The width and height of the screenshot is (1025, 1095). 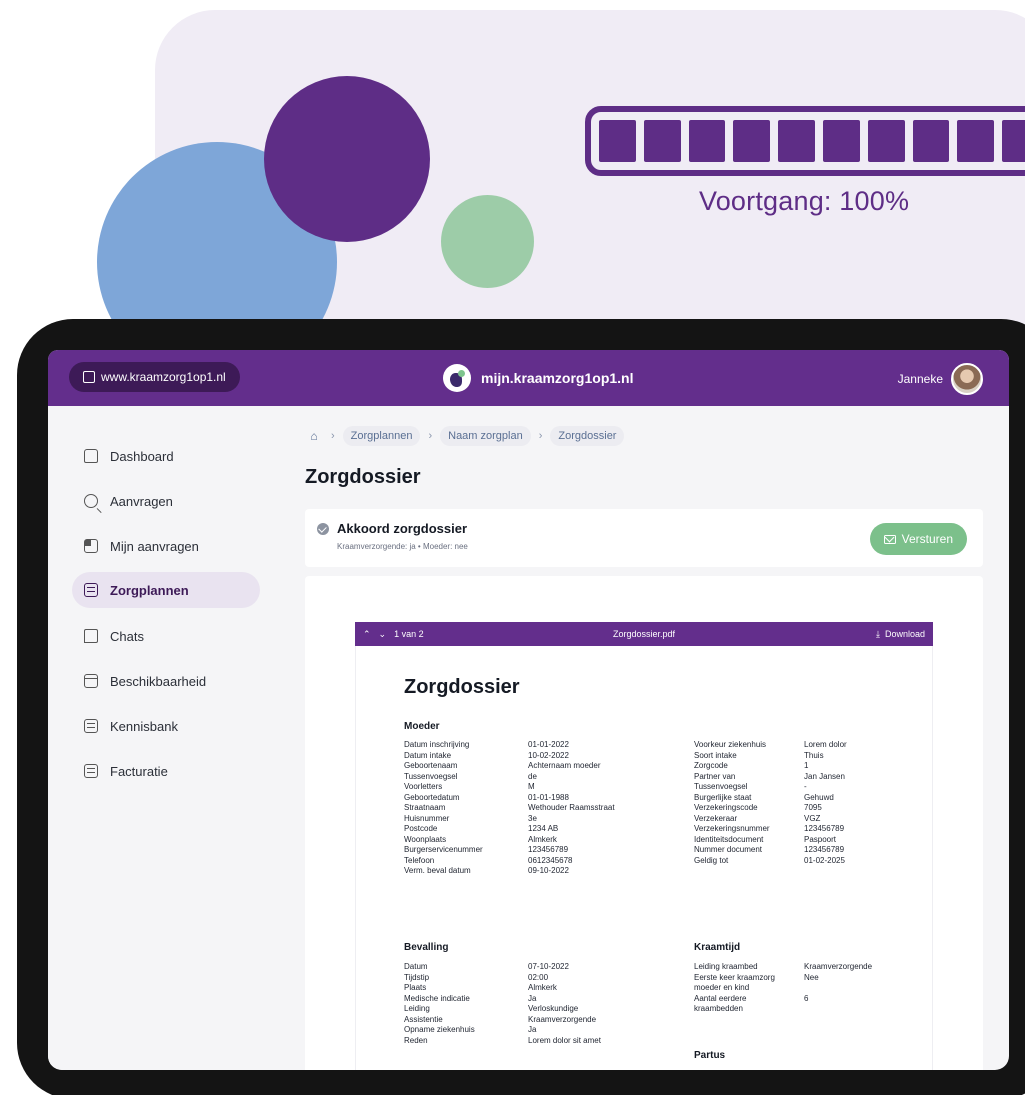 What do you see at coordinates (163, 377) in the screenshot?
I see `website-link-label: www.kraamzorg1op1.nl` at bounding box center [163, 377].